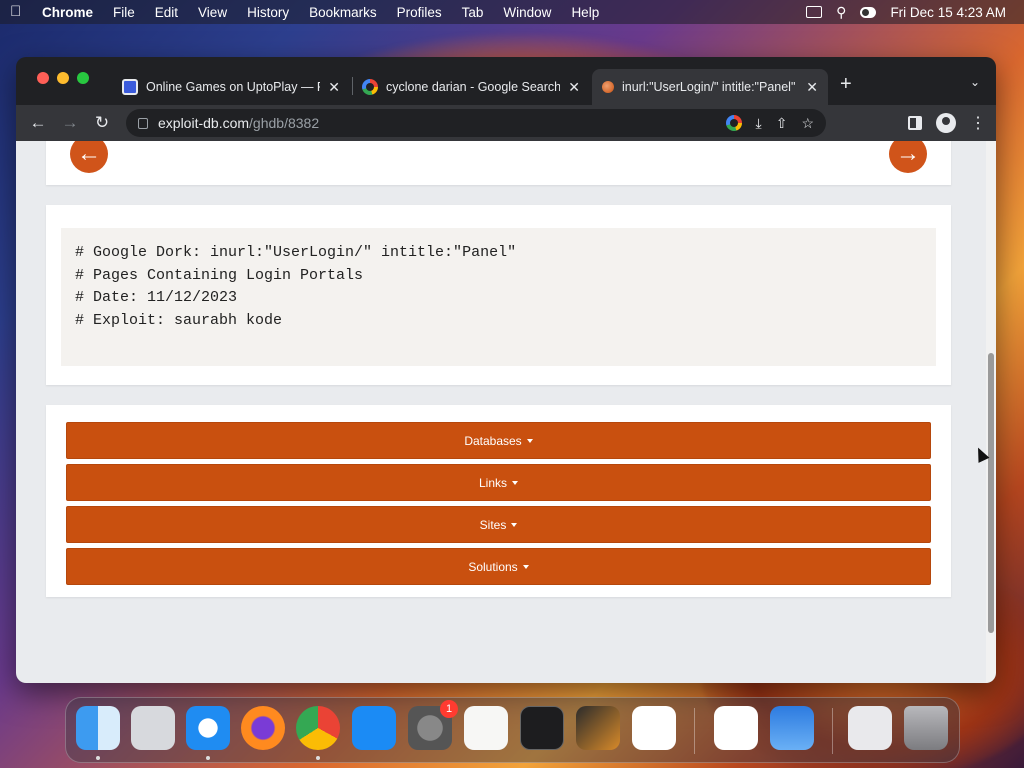 The image size is (1024, 768). Describe the element at coordinates (43, 78) in the screenshot. I see `close-window-button` at that location.